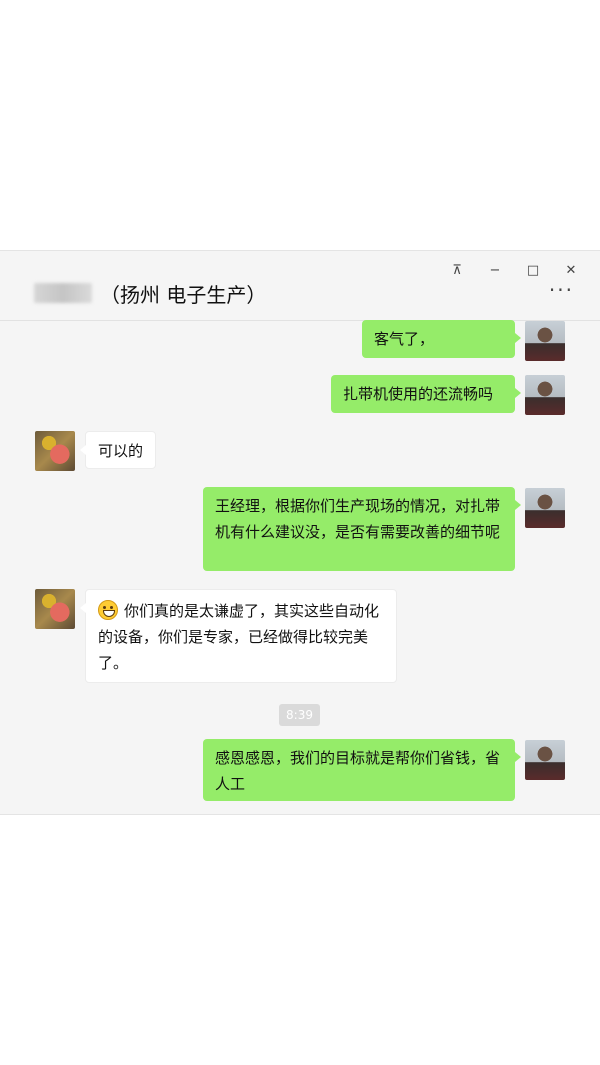 This screenshot has width=600, height=1065. Describe the element at coordinates (358, 771) in the screenshot. I see `message-text: 感恩感恩，我们的目标就是帮你们省钱，省人工` at that location.